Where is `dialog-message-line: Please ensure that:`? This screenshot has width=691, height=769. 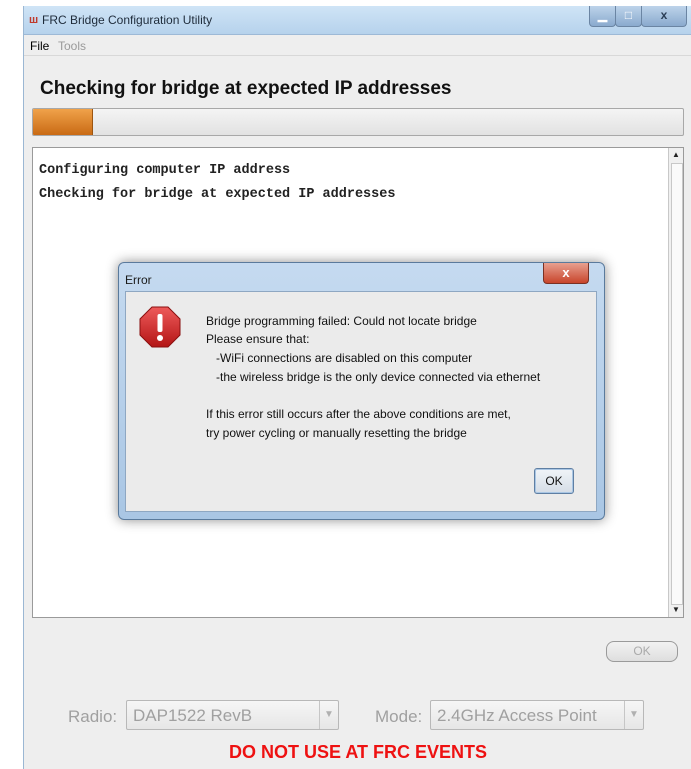 dialog-message-line: Please ensure that: is located at coordinates (258, 339).